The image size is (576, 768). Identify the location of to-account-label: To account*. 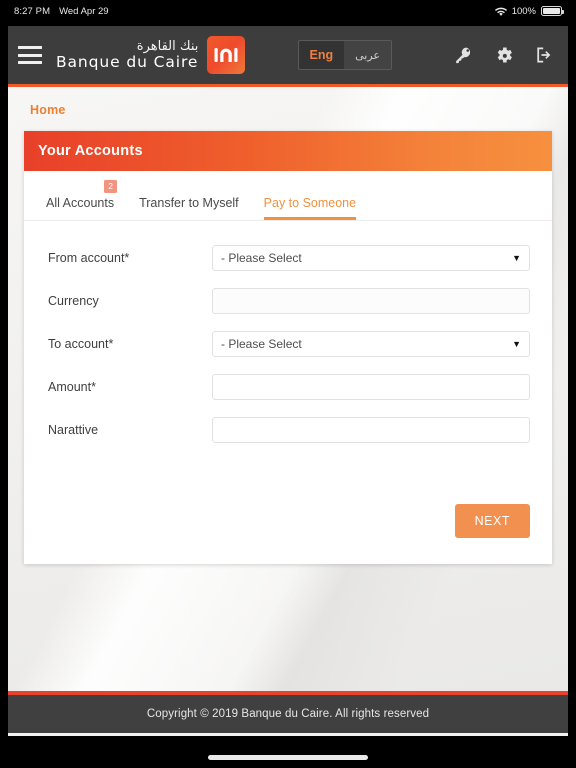
(81, 344).